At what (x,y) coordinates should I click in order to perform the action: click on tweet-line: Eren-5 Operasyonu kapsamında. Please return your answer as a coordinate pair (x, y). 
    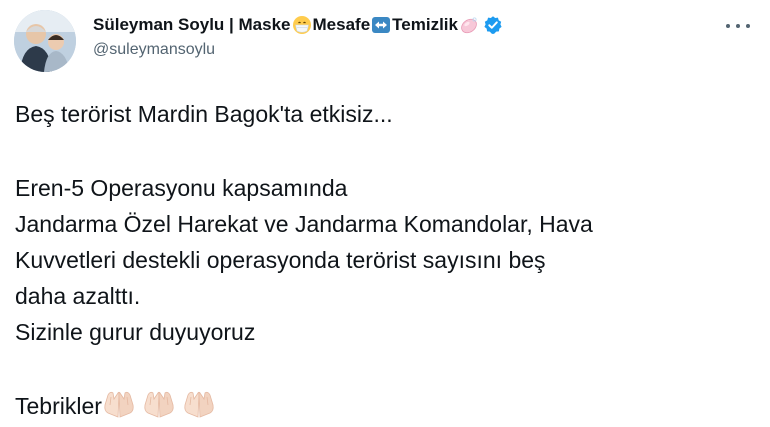
    Looking at the image, I should click on (181, 188).